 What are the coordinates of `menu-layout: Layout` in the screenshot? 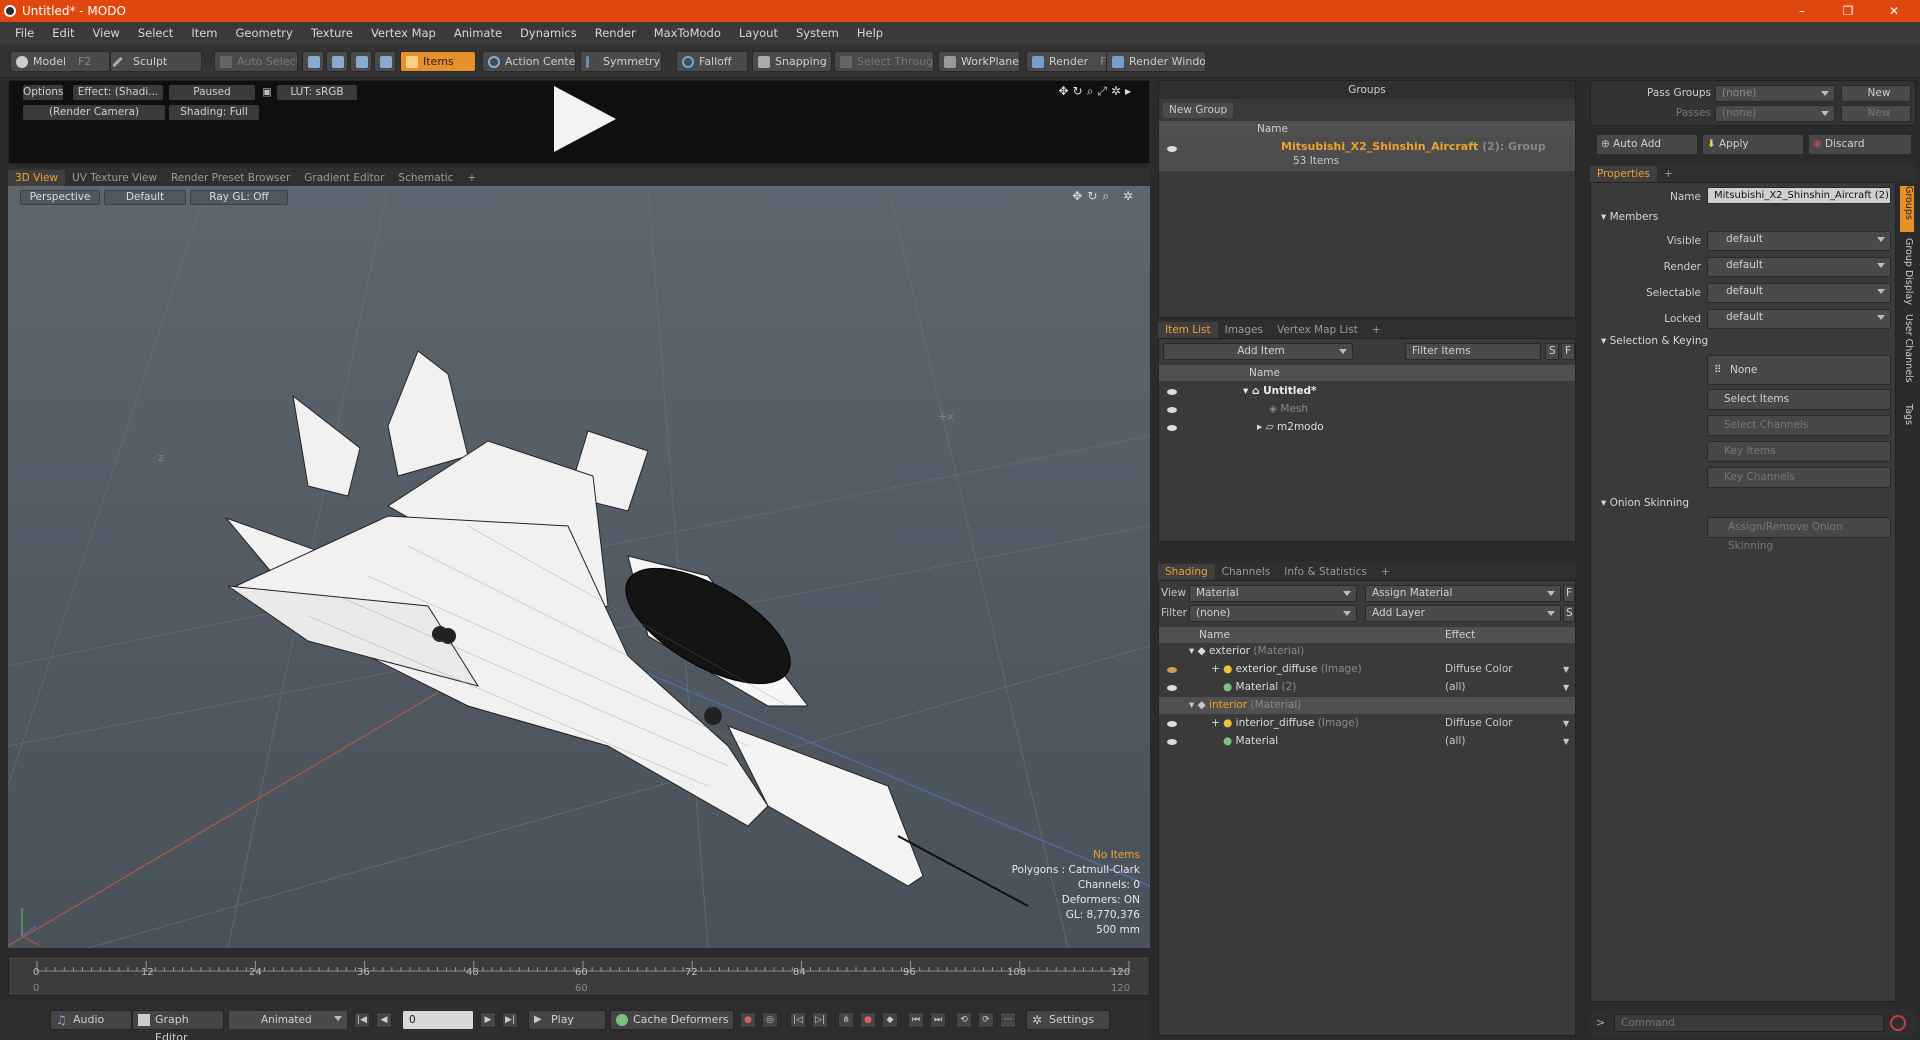 It's located at (758, 33).